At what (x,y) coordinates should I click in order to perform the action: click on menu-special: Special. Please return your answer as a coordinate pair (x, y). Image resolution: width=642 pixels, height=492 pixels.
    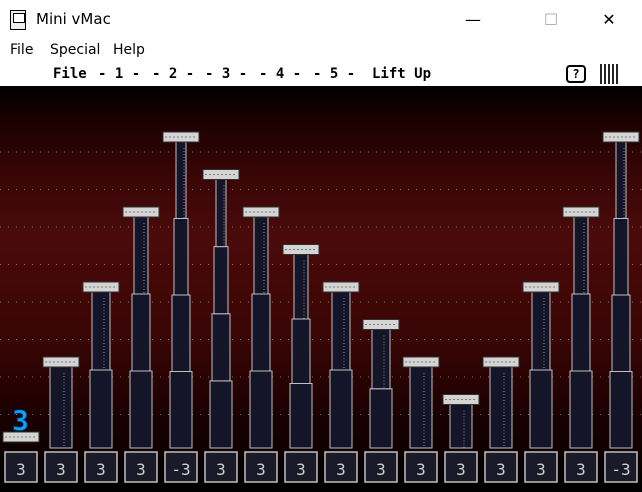
    Looking at the image, I should click on (75, 50).